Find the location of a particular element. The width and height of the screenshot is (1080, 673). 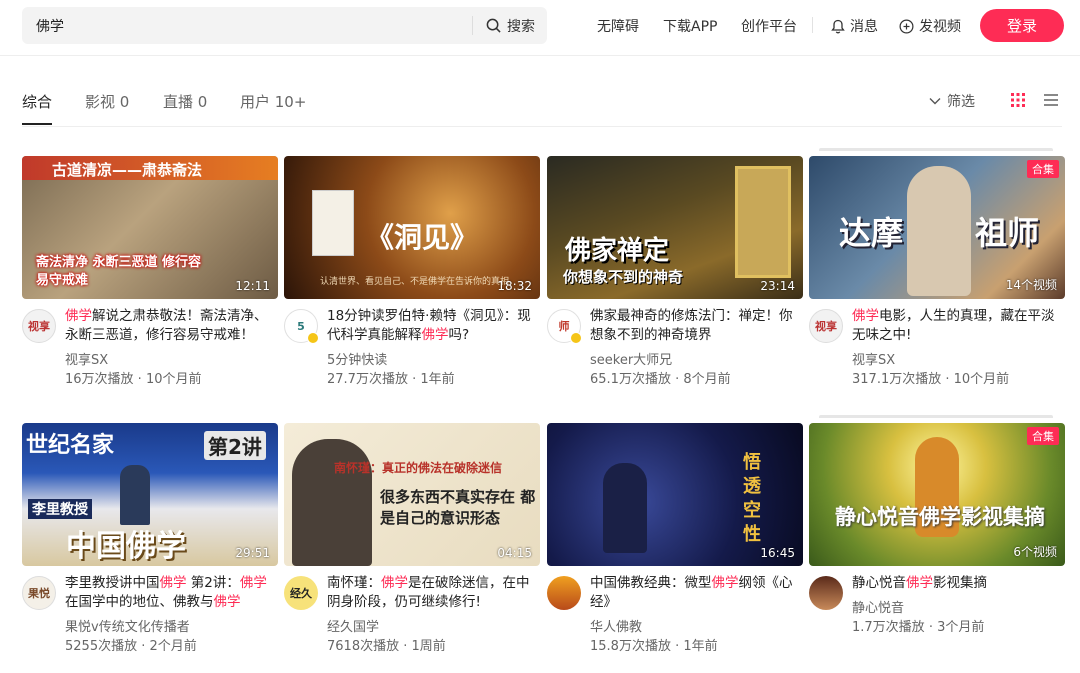

title-text: 影视集摘 is located at coordinates (960, 583).